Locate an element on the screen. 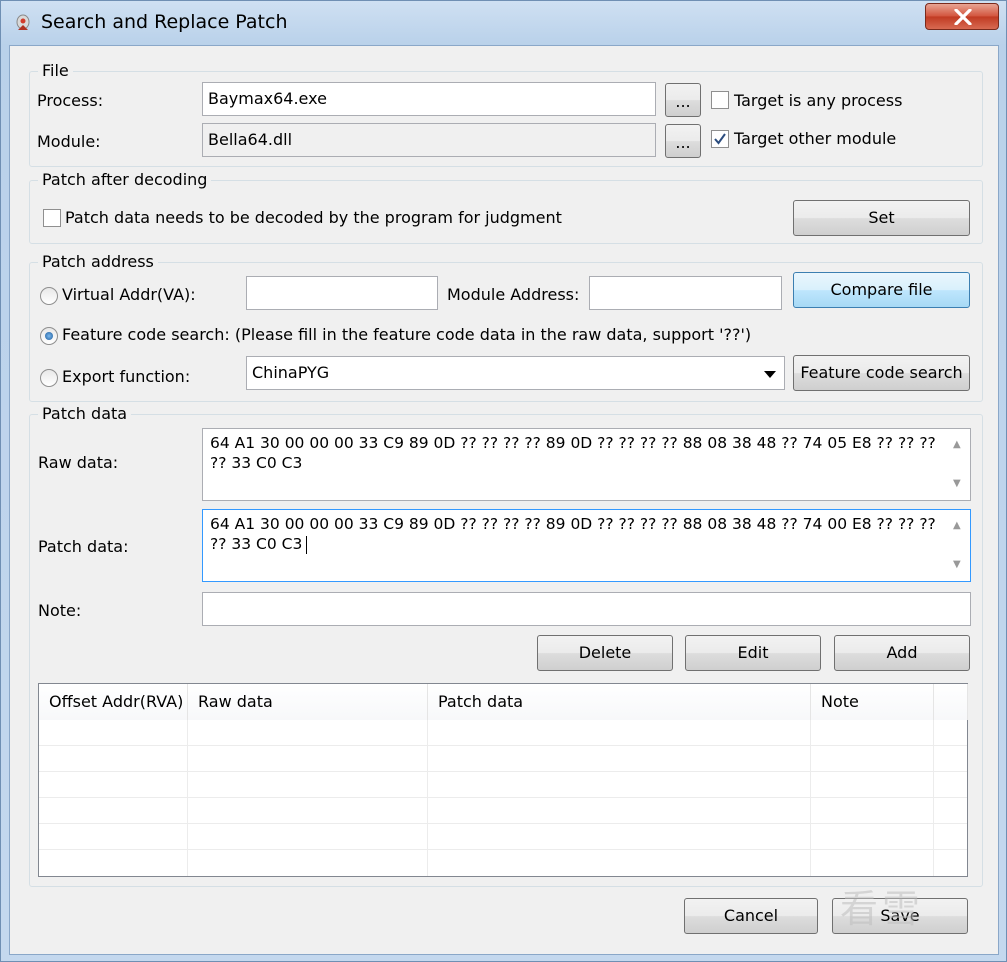  process-input: Baymax64.exe is located at coordinates (429, 99).